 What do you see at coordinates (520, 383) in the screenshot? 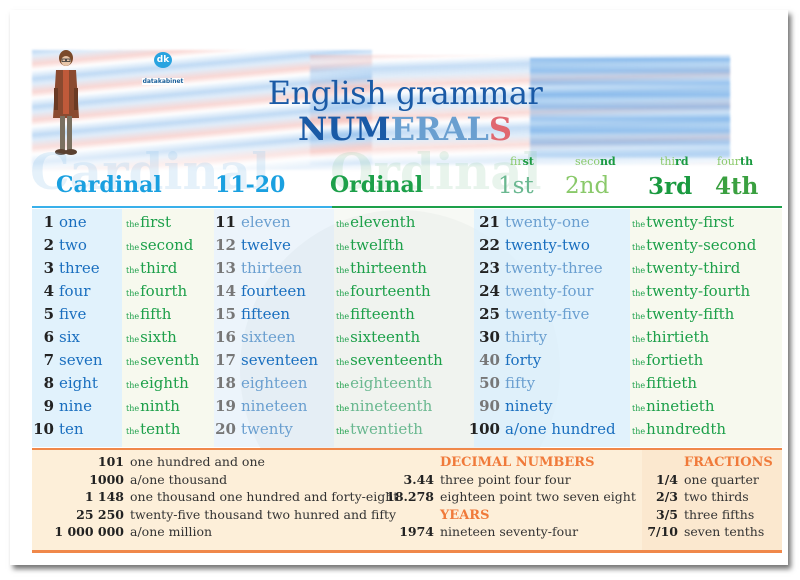
I see `cardinal-word: fifty` at bounding box center [520, 383].